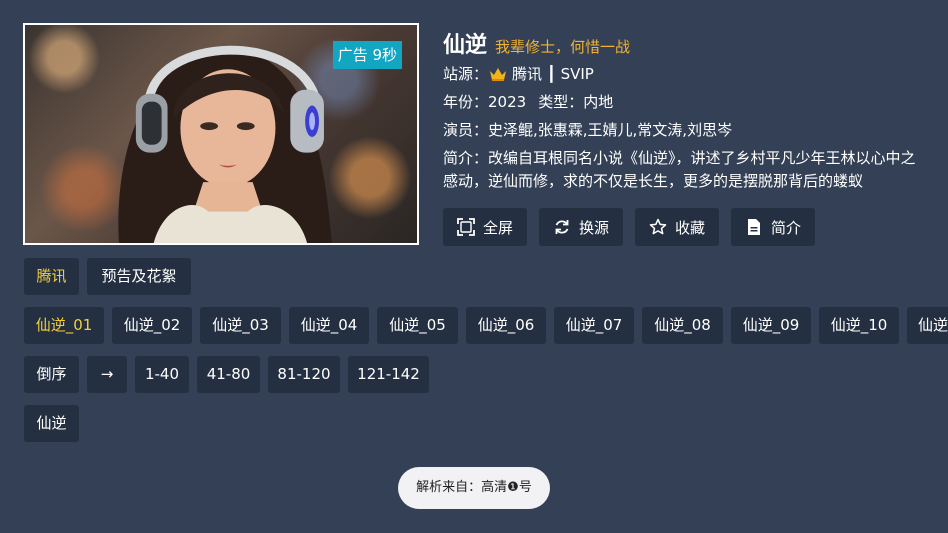 Image resolution: width=948 pixels, height=533 pixels. Describe the element at coordinates (562, 227) in the screenshot. I see `refresh-icon` at that location.